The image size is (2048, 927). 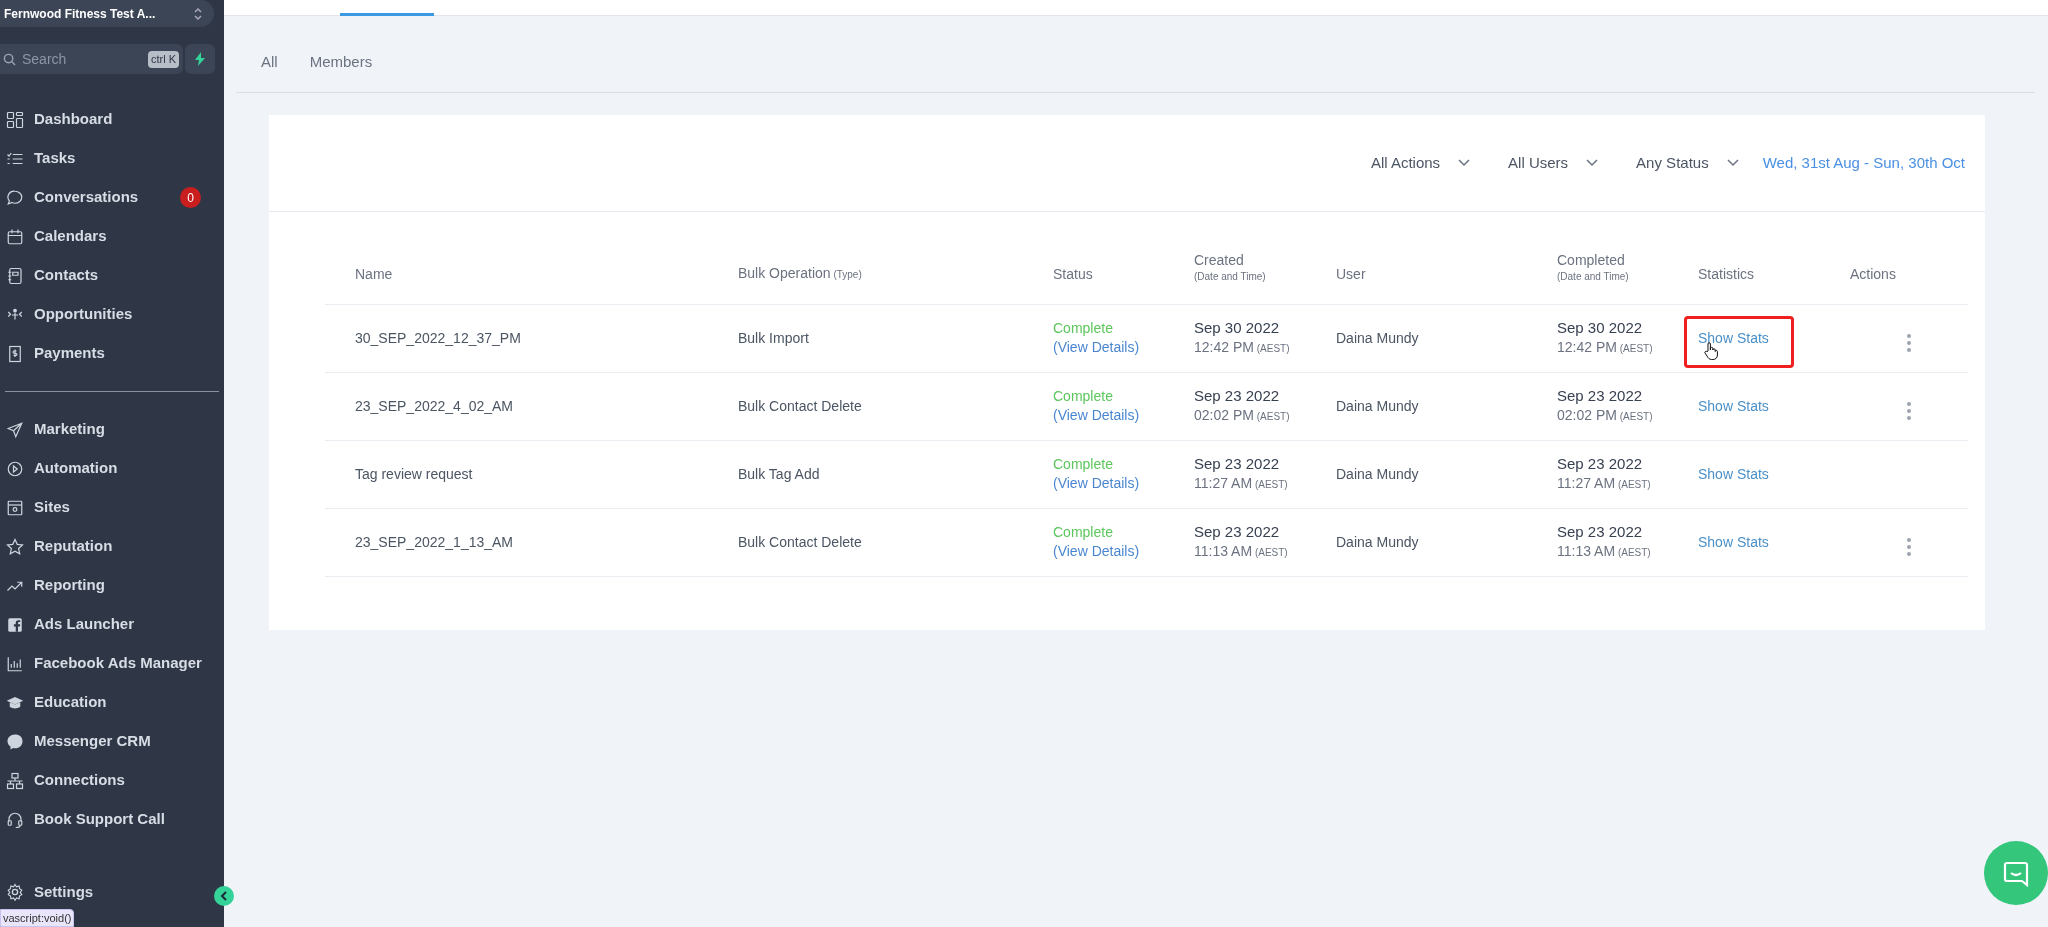 What do you see at coordinates (1604, 551) in the screenshot?
I see `time-text: 11:13 AM (AEST)` at bounding box center [1604, 551].